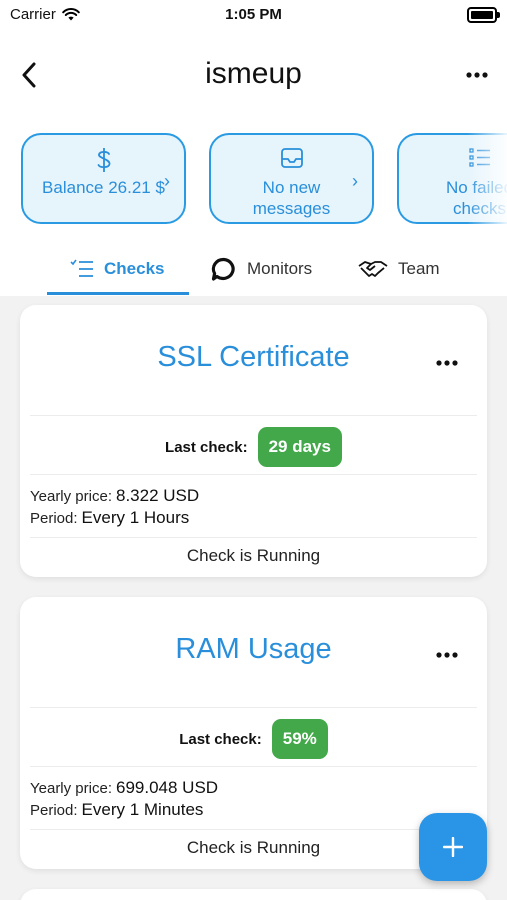 Image resolution: width=507 pixels, height=900 pixels. Describe the element at coordinates (253, 357) in the screenshot. I see `check-title: SSL Certificate` at that location.